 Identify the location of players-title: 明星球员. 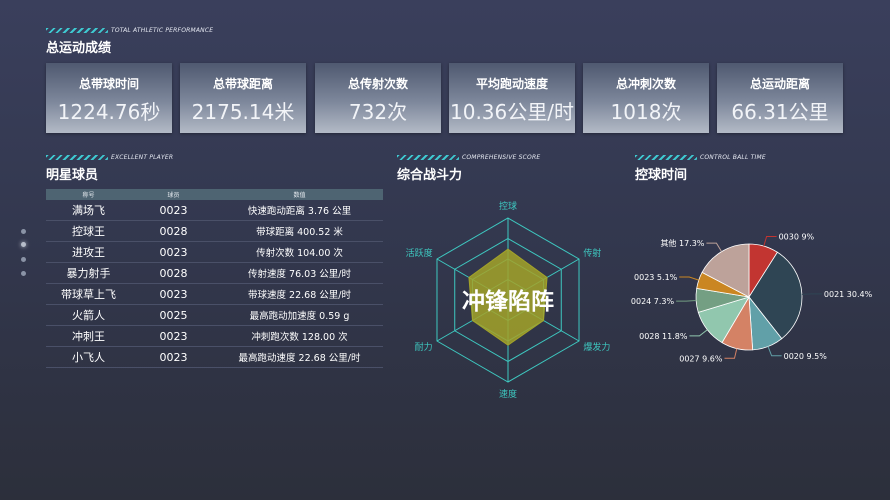
(72, 175).